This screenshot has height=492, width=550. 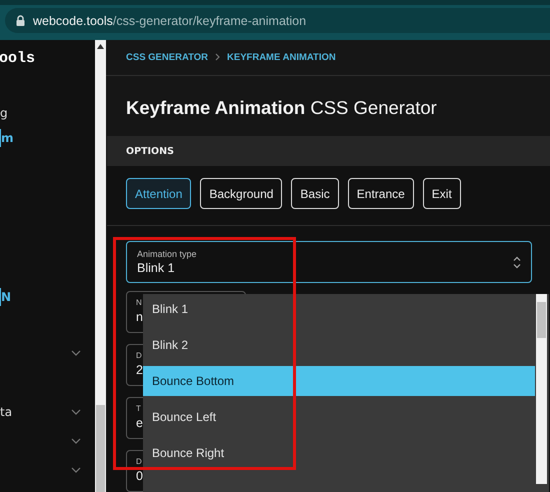 What do you see at coordinates (139, 370) in the screenshot?
I see `field-value: 2` at bounding box center [139, 370].